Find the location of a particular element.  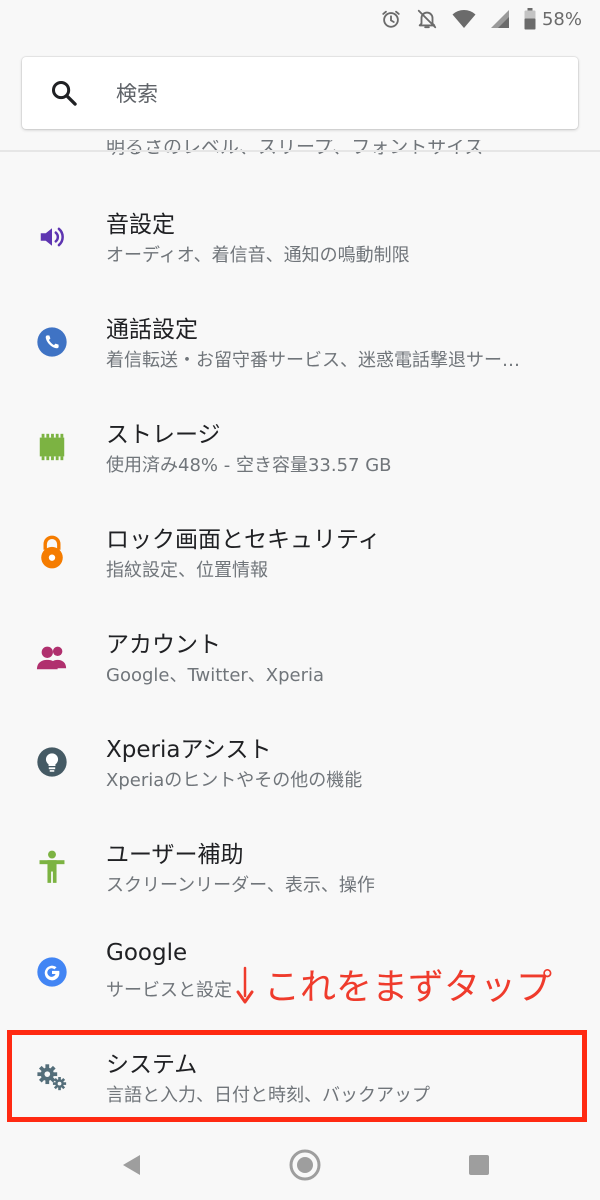

back-icon is located at coordinates (132, 1165).